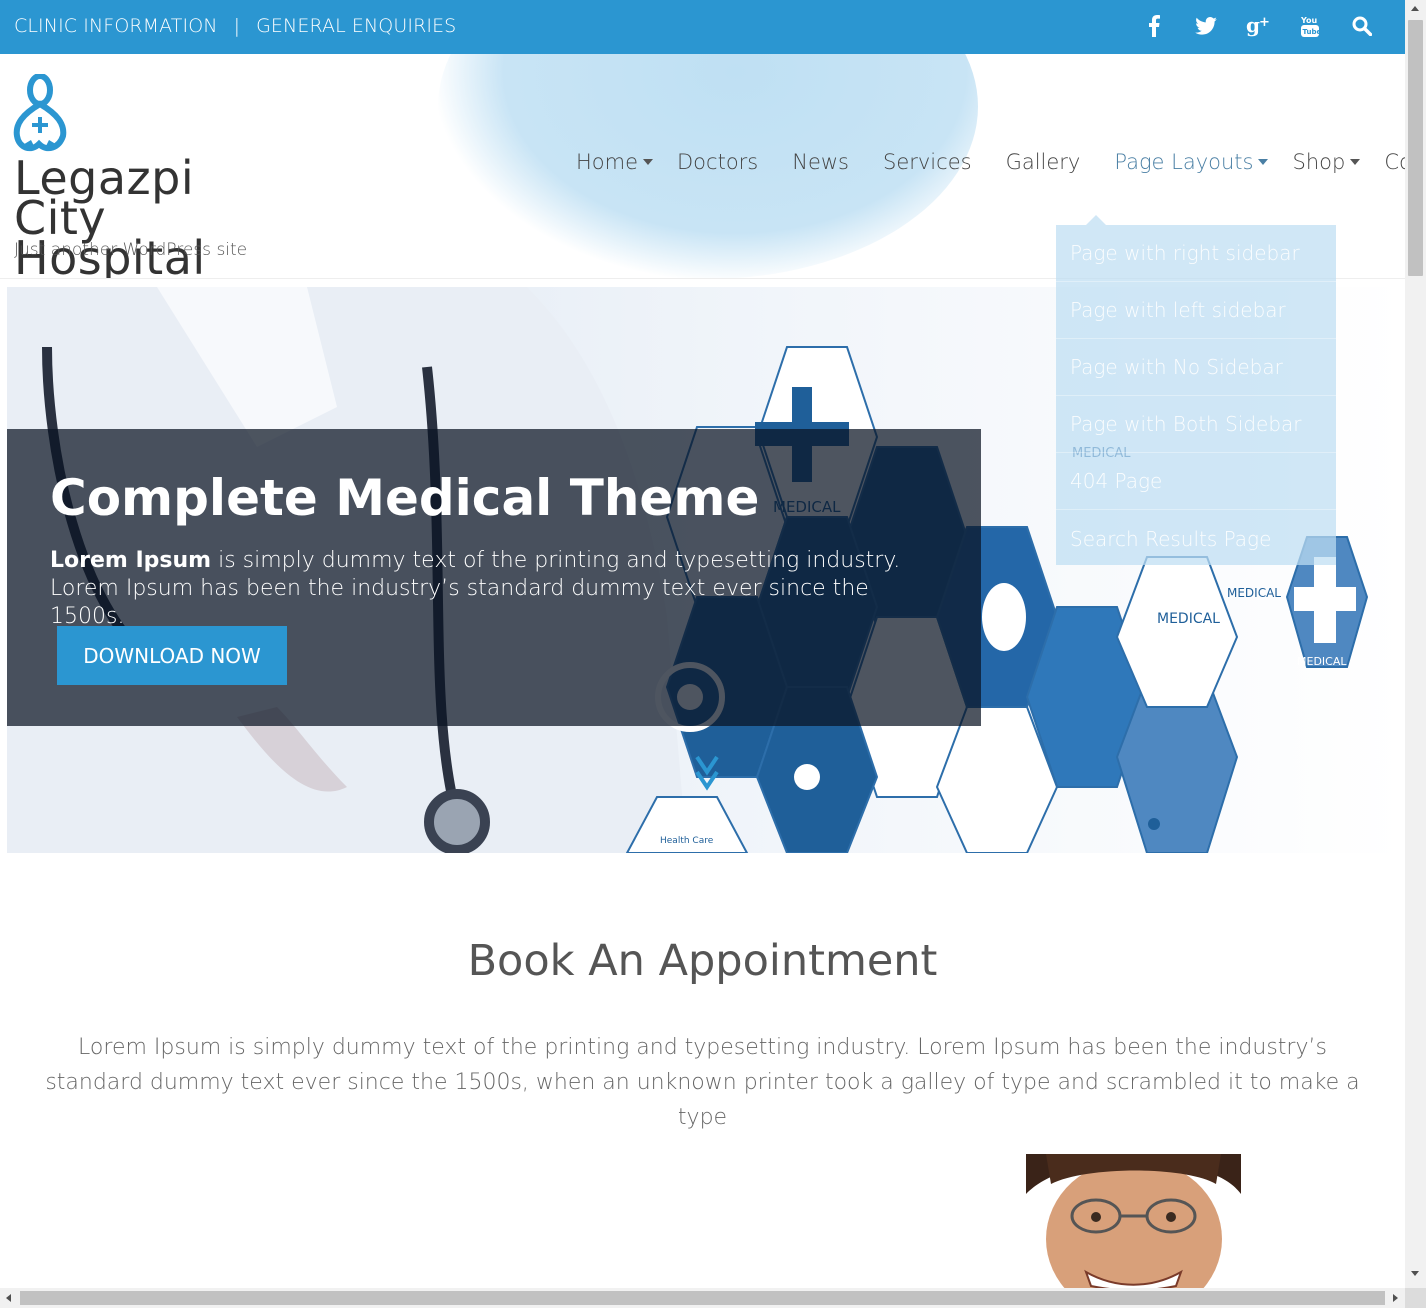 This screenshot has width=1426, height=1308. I want to click on nav-item-contact: Contact, so click(1394, 162).